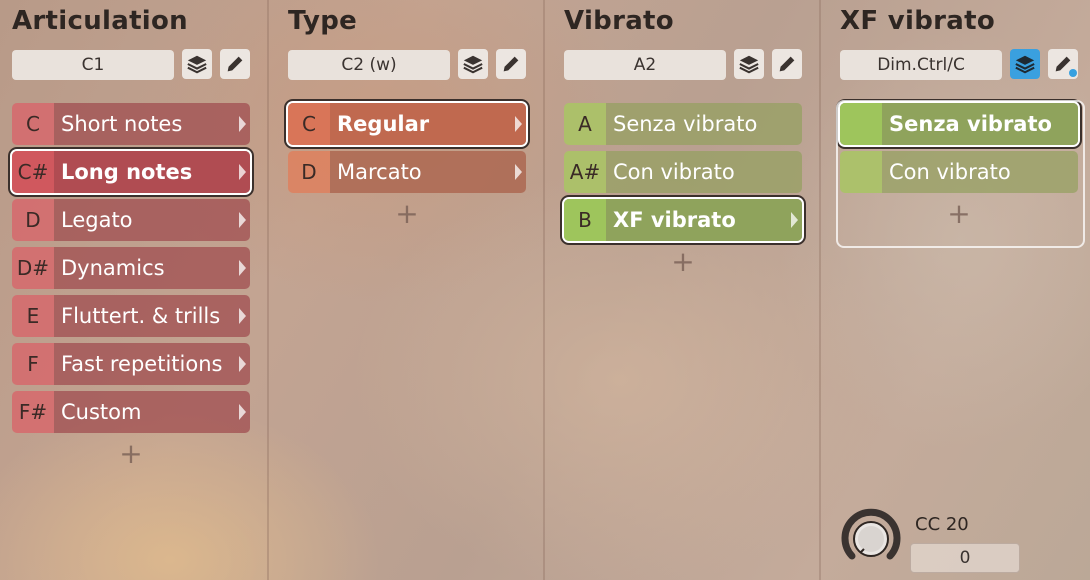 Image resolution: width=1090 pixels, height=580 pixels. I want to click on keyswitch-field: C2 (w), so click(369, 65).